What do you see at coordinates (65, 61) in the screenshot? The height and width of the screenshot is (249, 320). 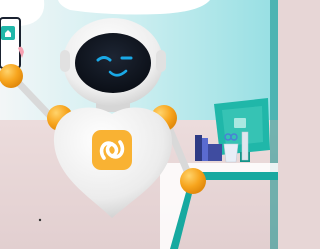 I see `robot-ear-left` at bounding box center [65, 61].